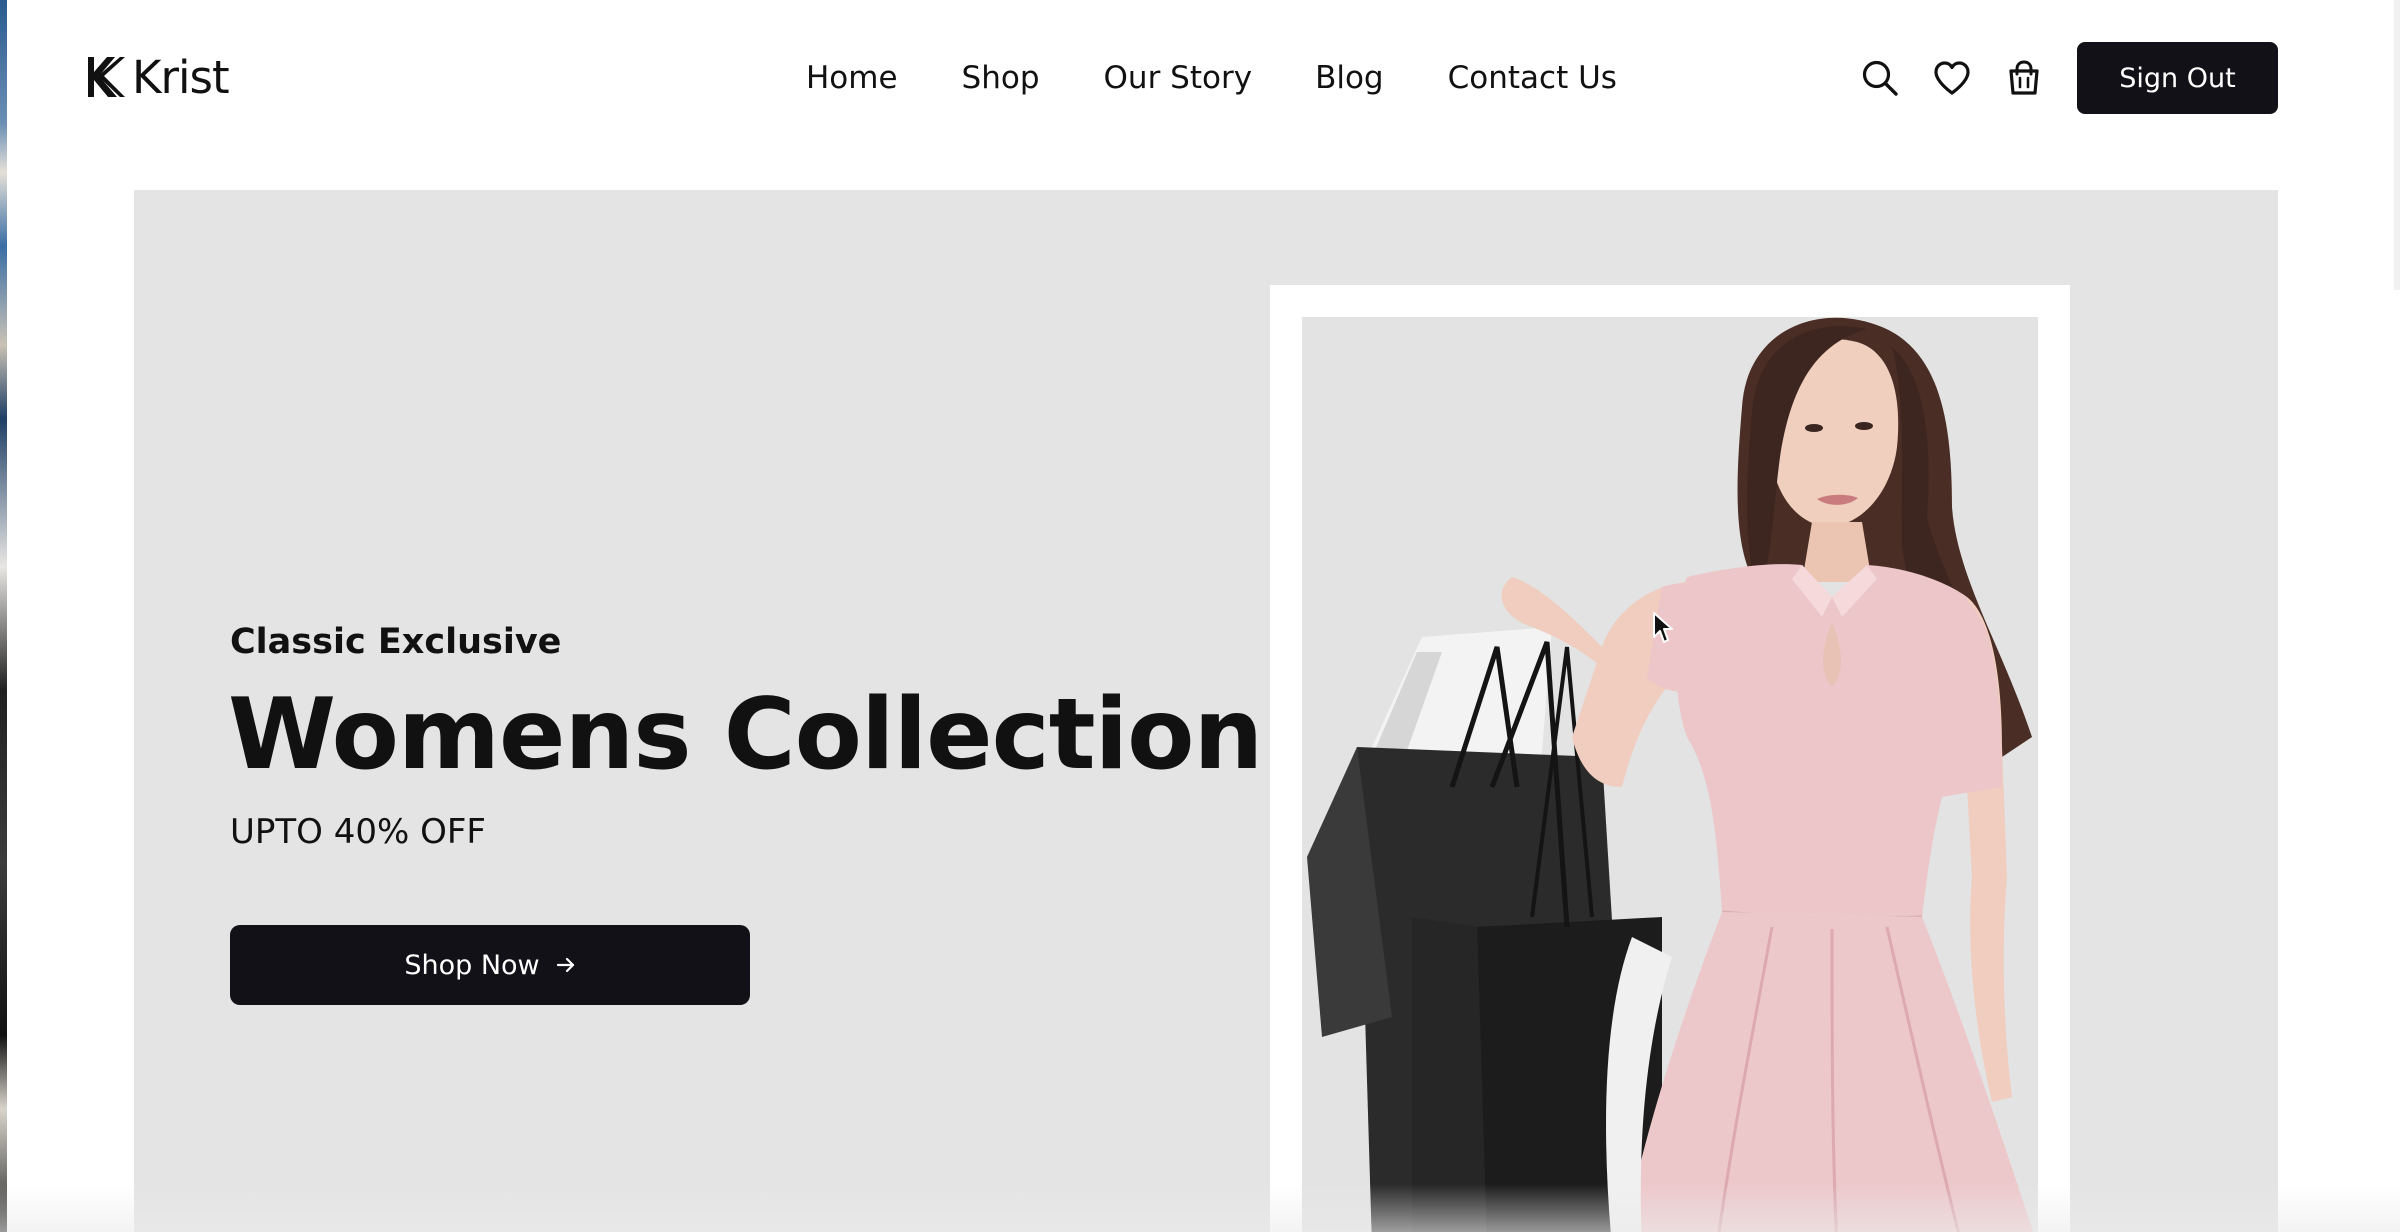 The image size is (2400, 1232). I want to click on shopping-bag-icon, so click(2024, 78).